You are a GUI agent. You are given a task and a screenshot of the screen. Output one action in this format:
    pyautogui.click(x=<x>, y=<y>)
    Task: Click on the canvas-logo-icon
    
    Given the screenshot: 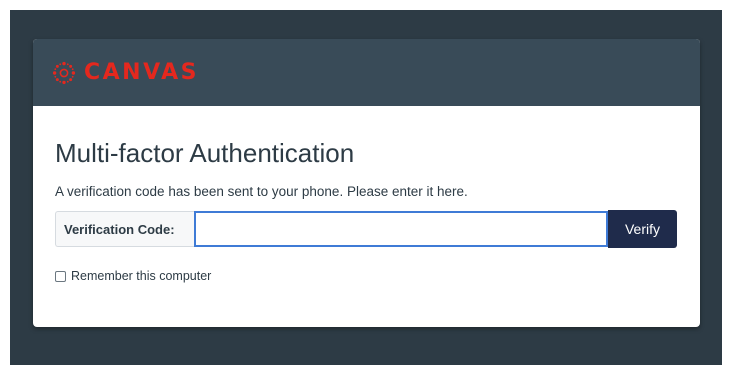 What is the action you would take?
    pyautogui.click(x=64, y=73)
    